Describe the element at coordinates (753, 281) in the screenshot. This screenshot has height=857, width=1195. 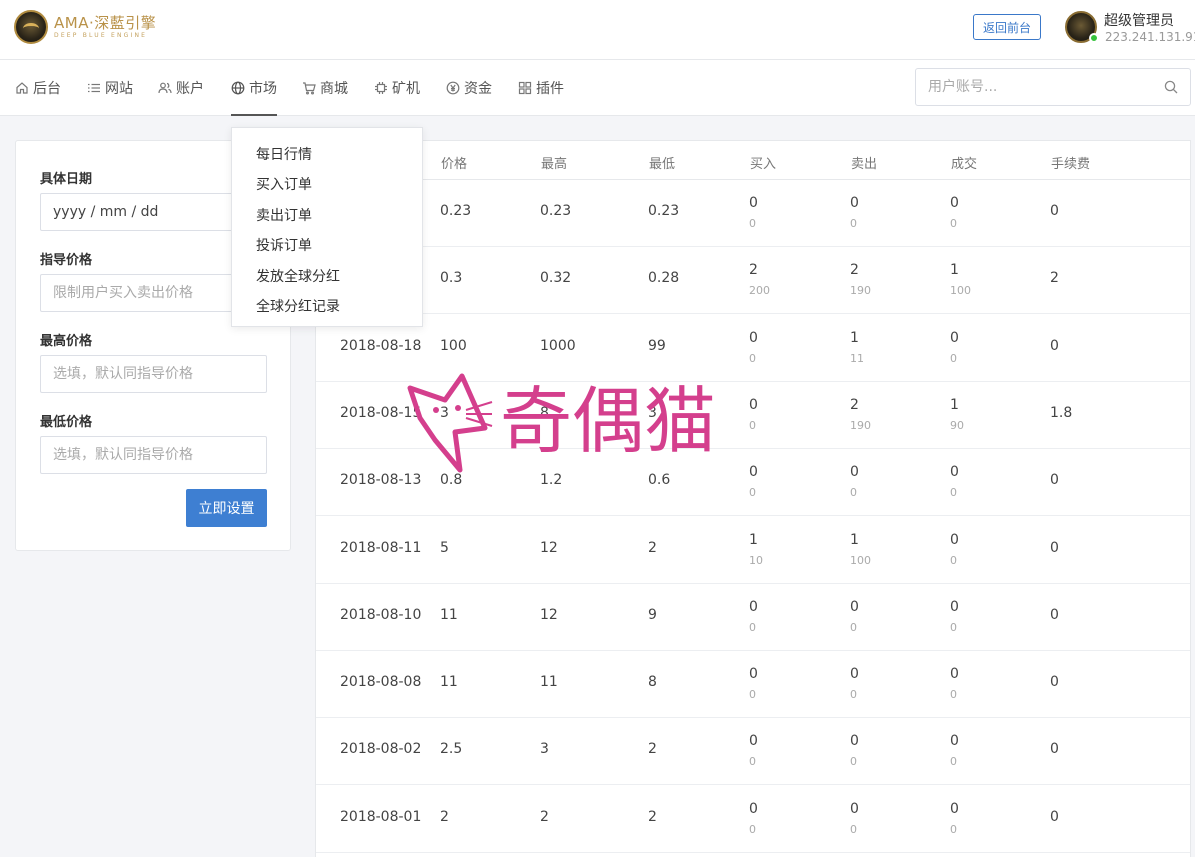
I see `table-row: 0.3 0.32 0.28 2 2 200 2 190 1 100` at that location.